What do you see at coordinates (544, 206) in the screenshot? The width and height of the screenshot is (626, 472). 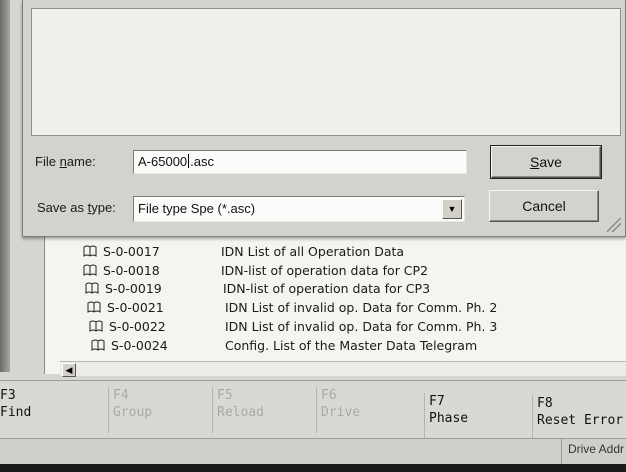 I see `cancel-button: Cancel` at bounding box center [544, 206].